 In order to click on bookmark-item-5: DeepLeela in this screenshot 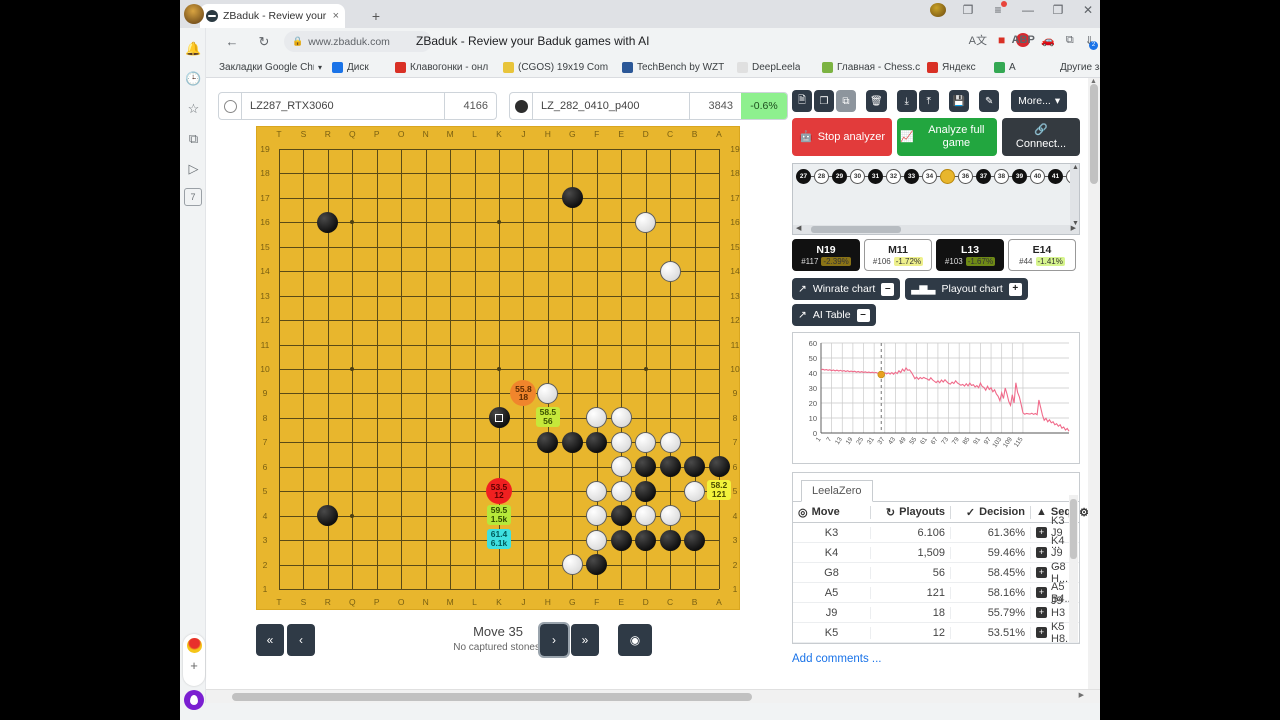, I will do `click(777, 67)`.